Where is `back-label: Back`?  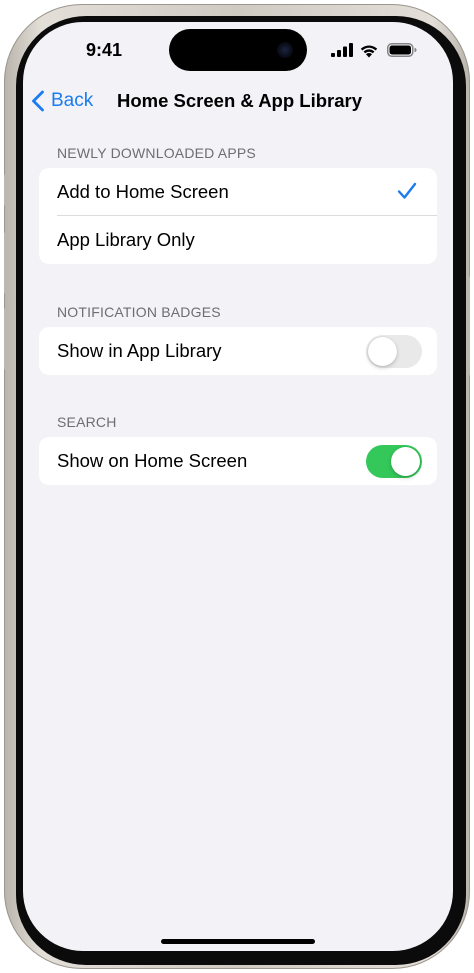 back-label: Back is located at coordinates (72, 100).